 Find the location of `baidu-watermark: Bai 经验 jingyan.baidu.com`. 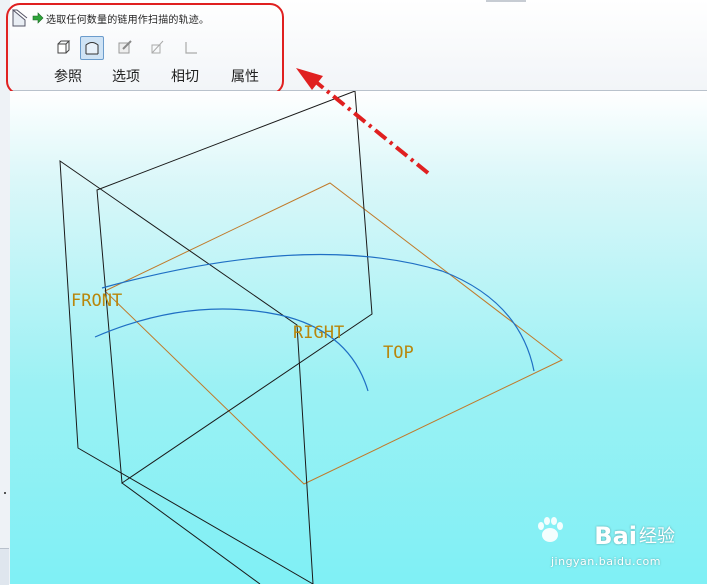

baidu-watermark: Bai 经验 jingyan.baidu.com is located at coordinates (597, 544).